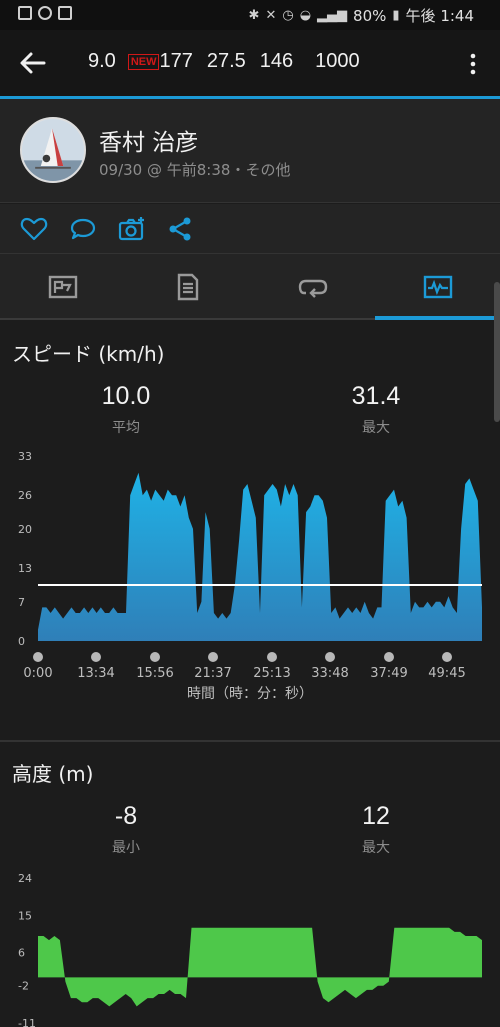 This screenshot has width=500, height=1027. I want to click on altitude-y-tick-label: -11, so click(27, 1022).